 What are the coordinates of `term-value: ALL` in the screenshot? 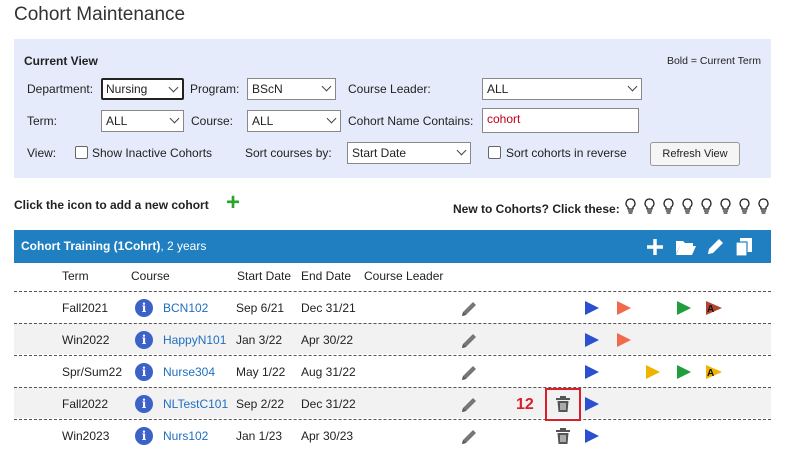 It's located at (117, 121).